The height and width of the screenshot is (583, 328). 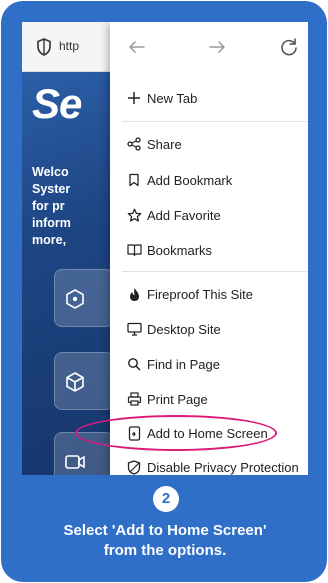 I want to click on search-icon, so click(x=134, y=364).